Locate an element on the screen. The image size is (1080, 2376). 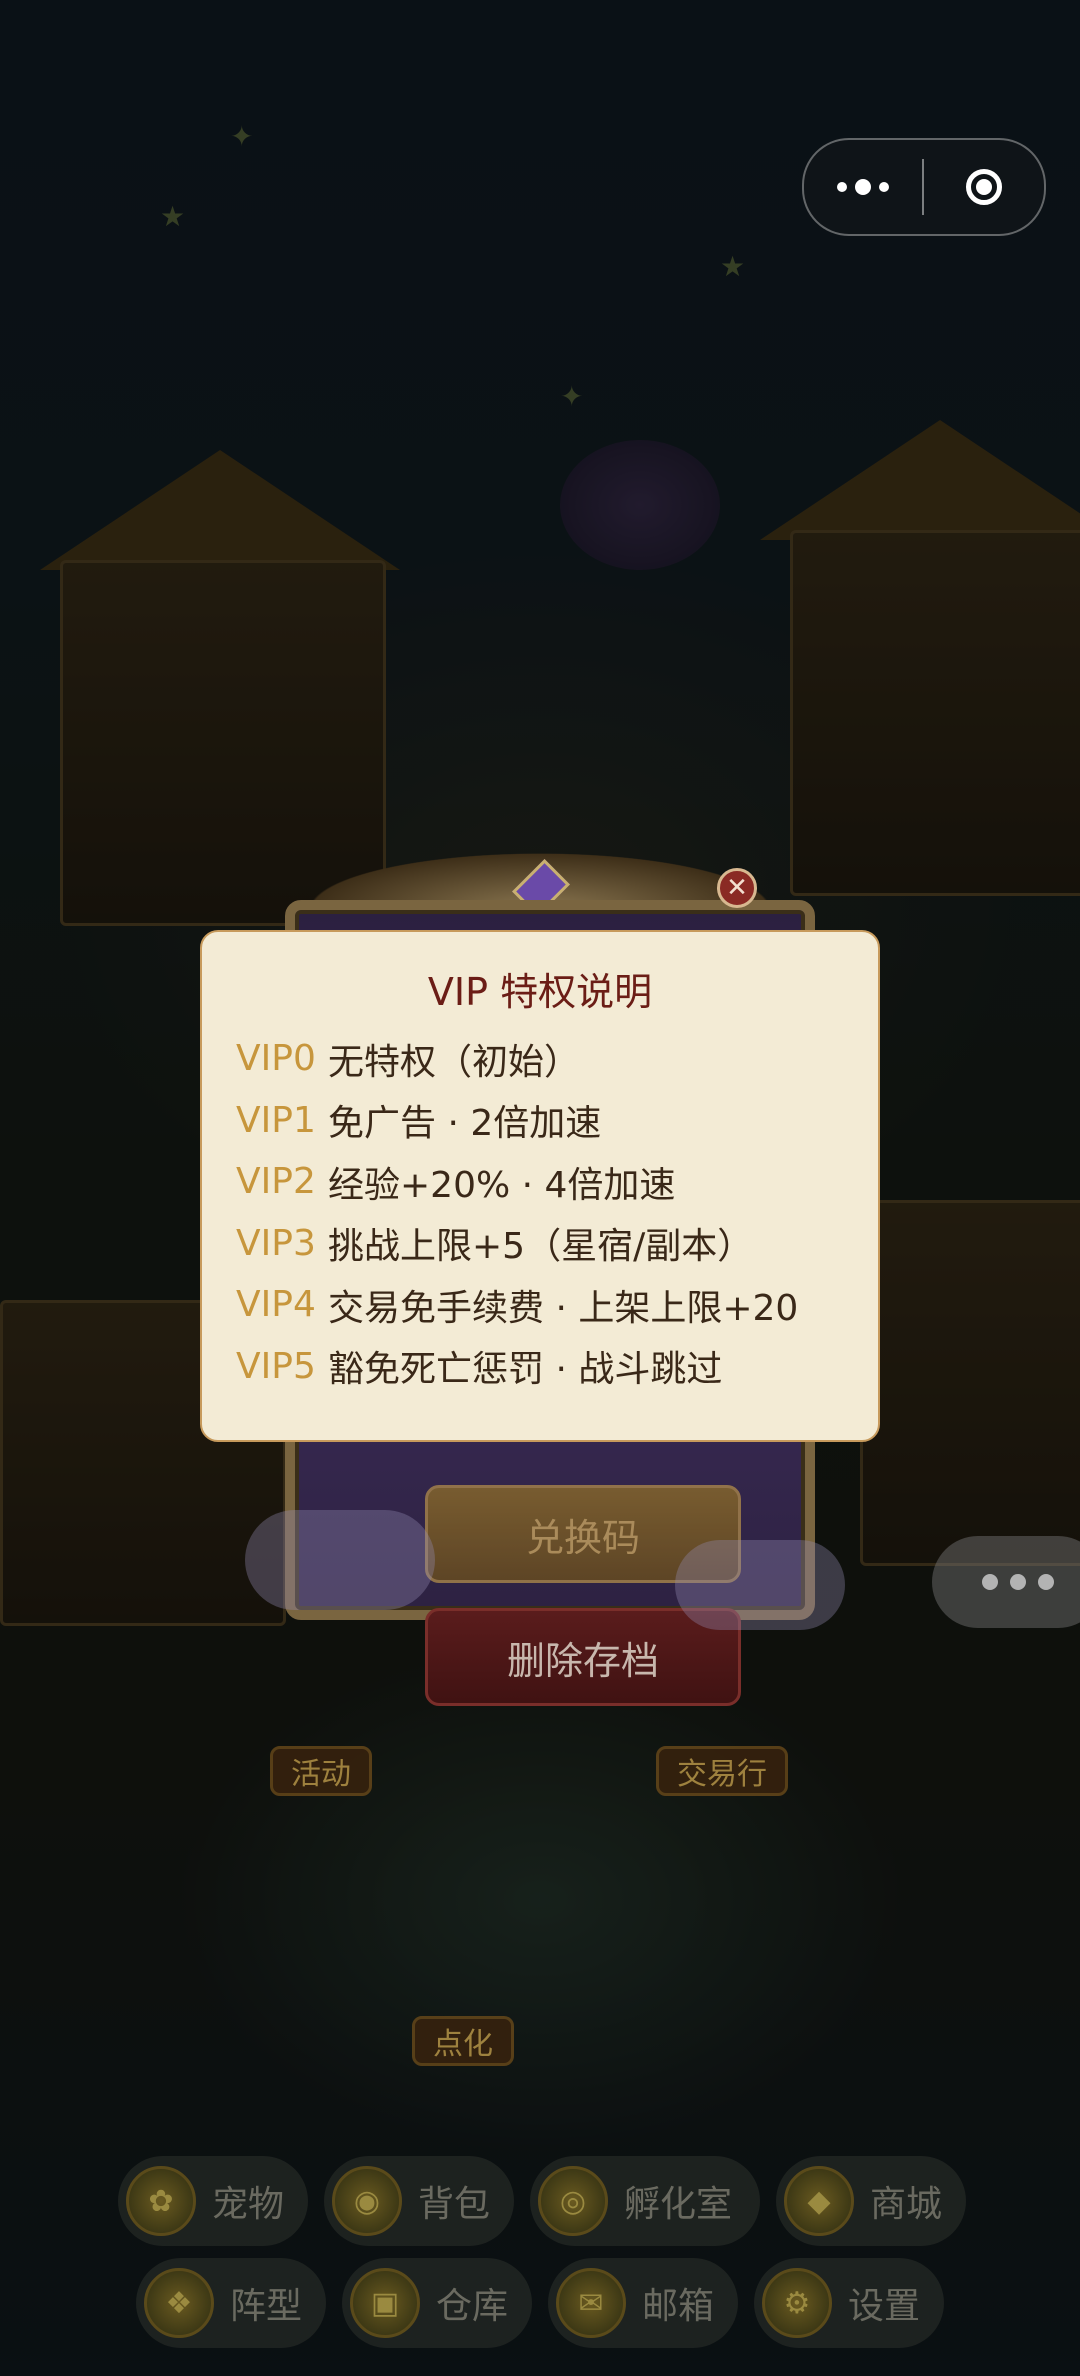
mailbox-icon: ✉ is located at coordinates (591, 2303).